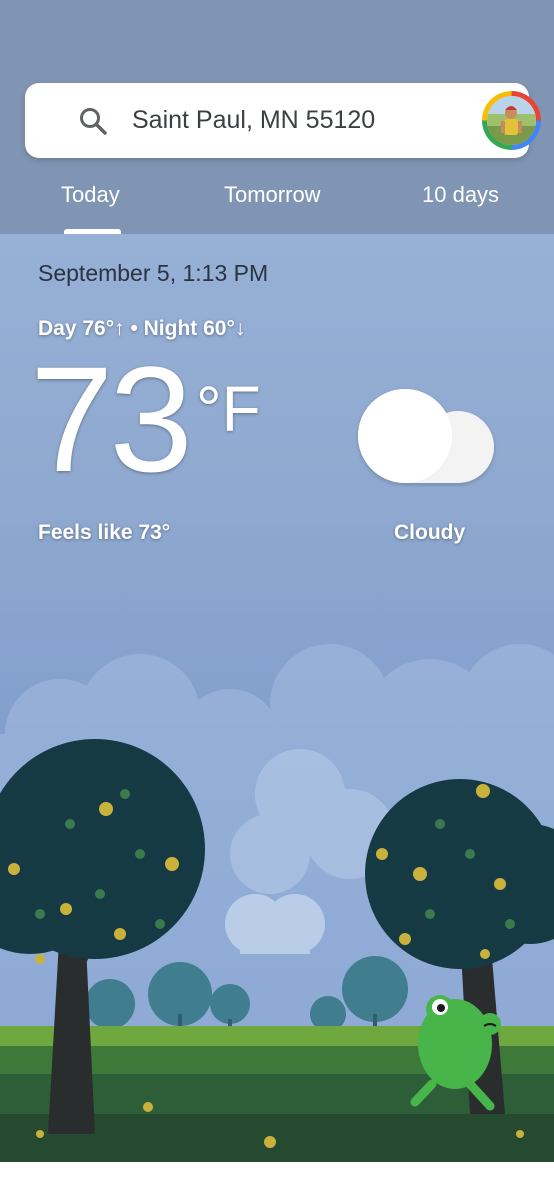 The image size is (554, 1200). What do you see at coordinates (426, 436) in the screenshot?
I see `cloud-icon` at bounding box center [426, 436].